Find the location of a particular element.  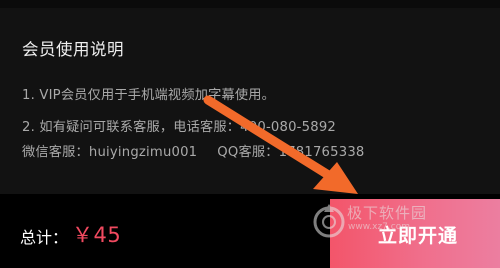

total-label: 总计： is located at coordinates (44, 237).